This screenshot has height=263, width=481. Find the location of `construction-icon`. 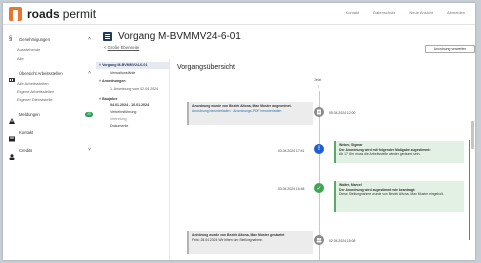

construction-icon is located at coordinates (12, 76).